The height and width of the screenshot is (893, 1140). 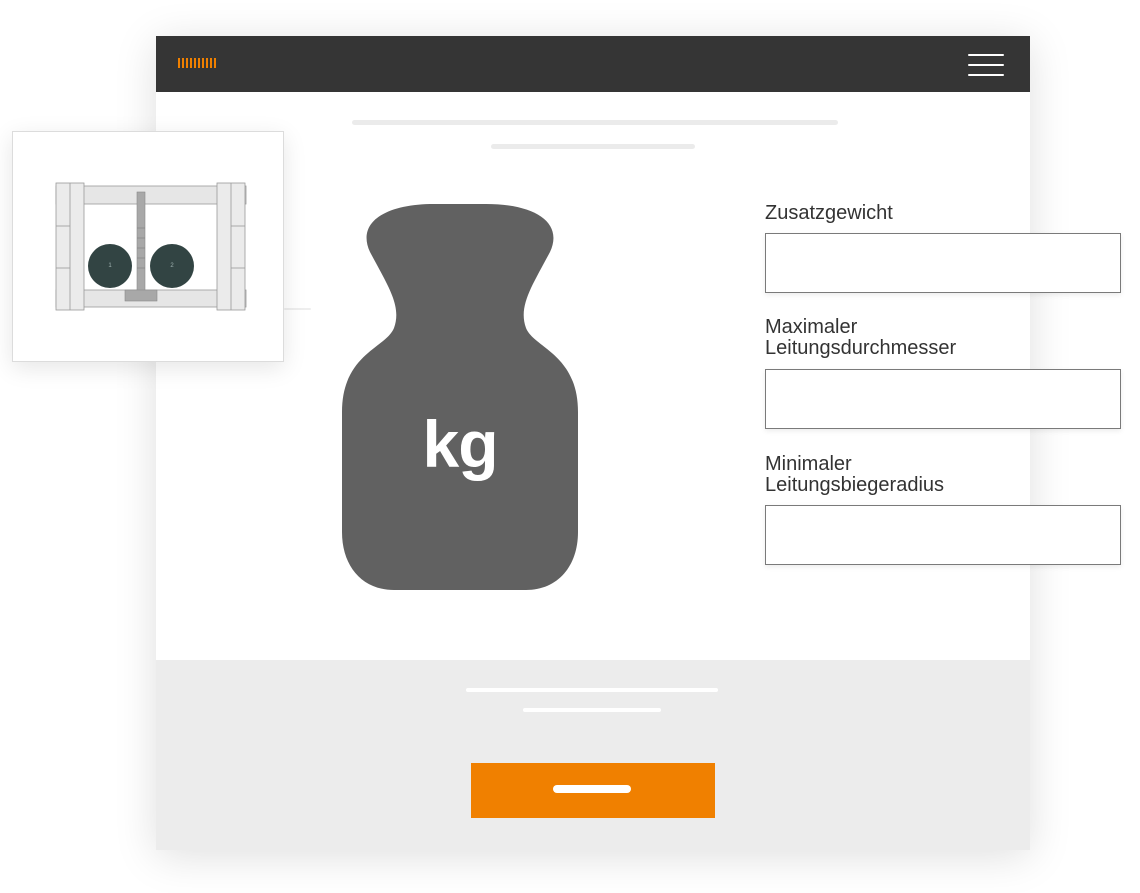 What do you see at coordinates (811, 327) in the screenshot?
I see `label-line: Maximaler` at bounding box center [811, 327].